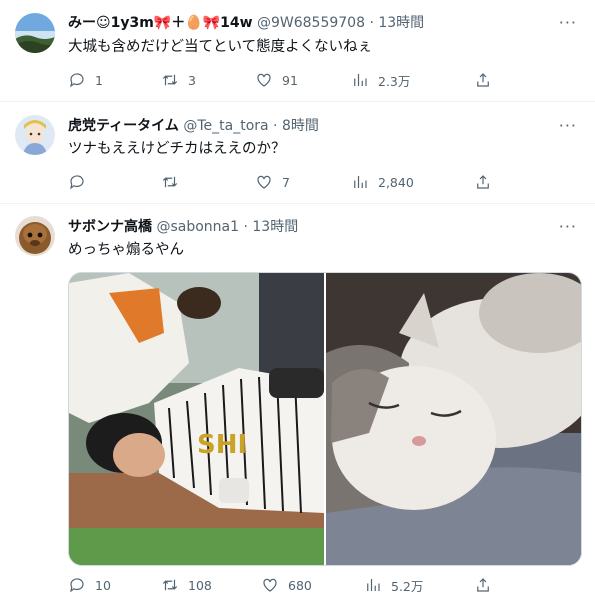 This screenshot has width=595, height=609. I want to click on action-bar: 7 2,840, so click(331, 182).